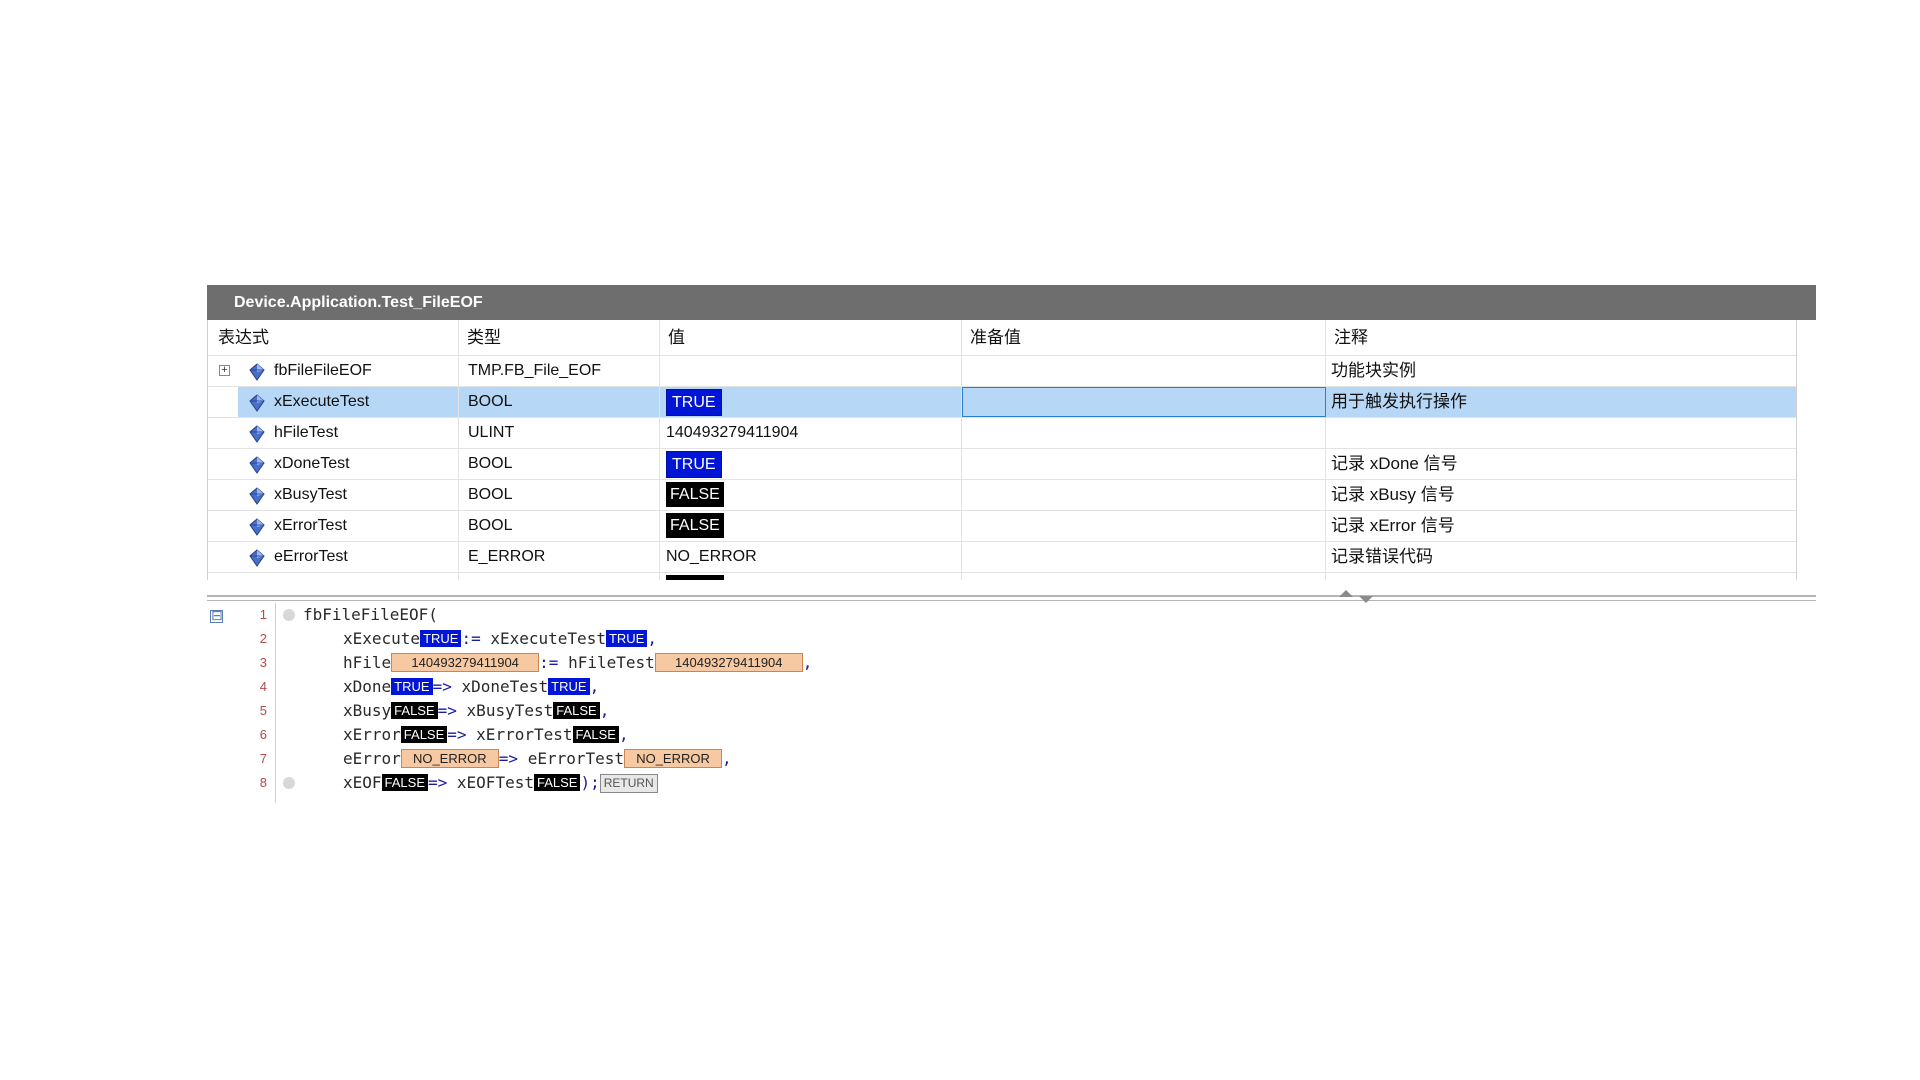 This screenshot has width=1920, height=1080. I want to click on line-number: 8, so click(263, 782).